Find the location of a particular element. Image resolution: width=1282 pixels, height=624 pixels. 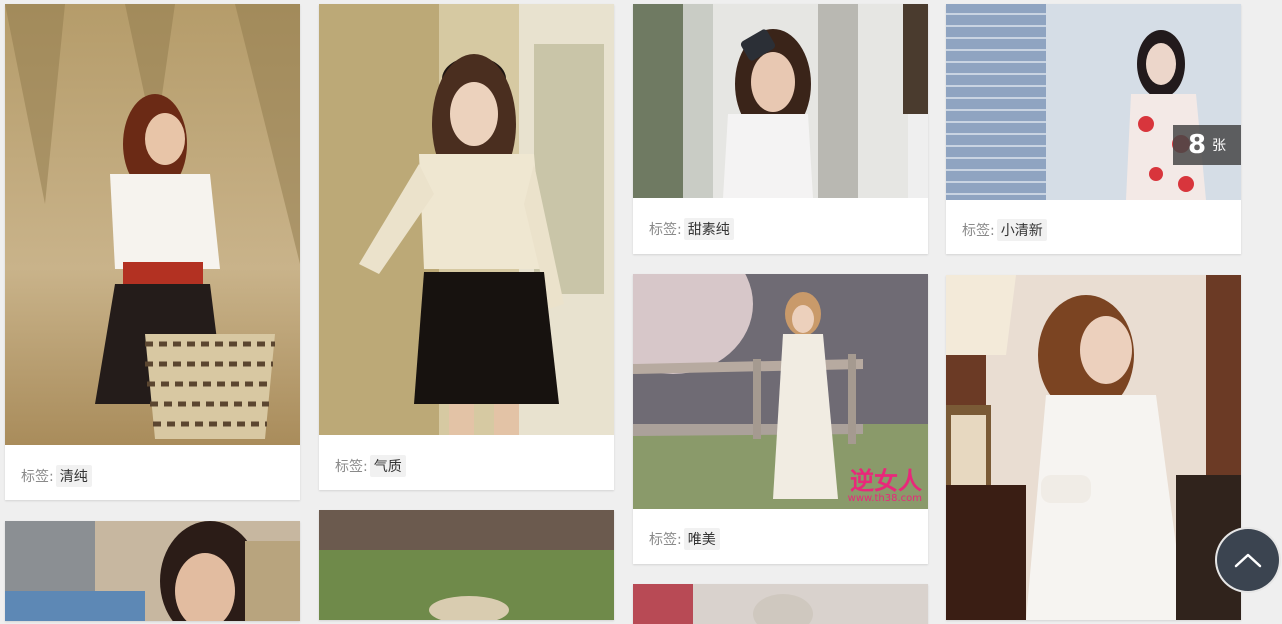

gallery-card: 8 张 标签: 小清新 is located at coordinates (1093, 129).